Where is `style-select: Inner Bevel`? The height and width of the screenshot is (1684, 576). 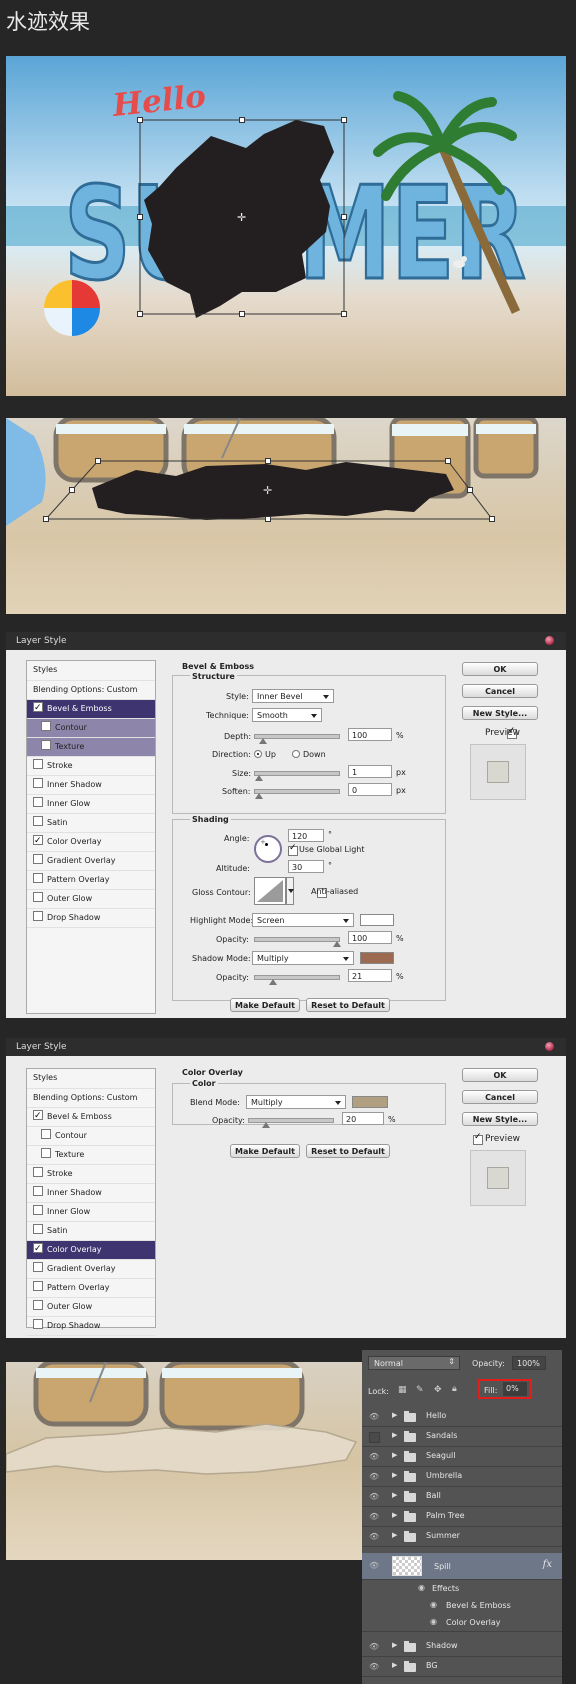
style-select: Inner Bevel is located at coordinates (293, 696).